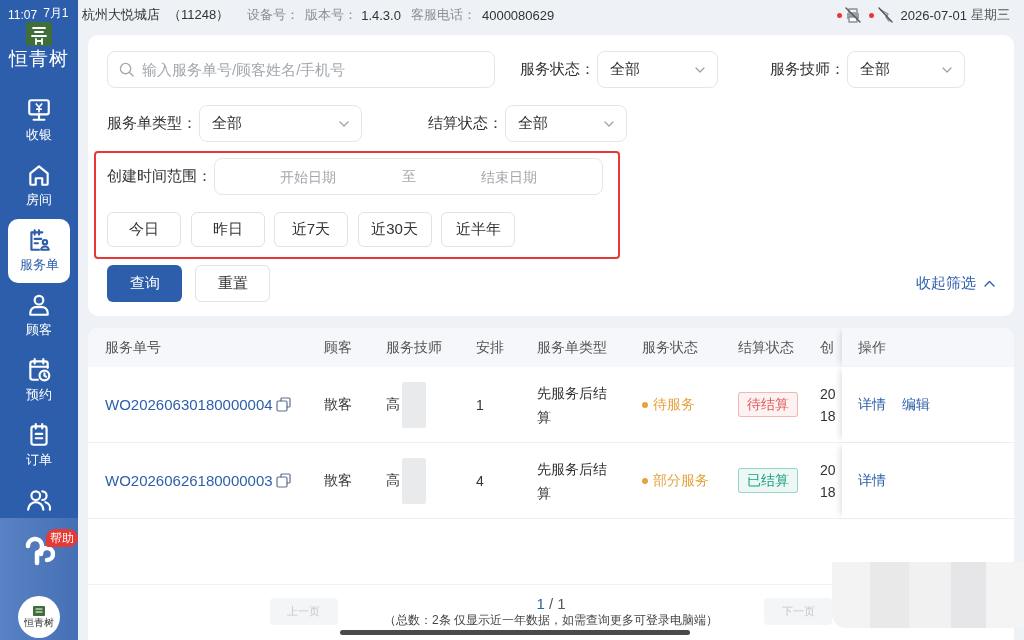 Image resolution: width=1024 pixels, height=640 pixels. What do you see at coordinates (768, 480) in the screenshot?
I see `status-tag: 已结算` at bounding box center [768, 480].